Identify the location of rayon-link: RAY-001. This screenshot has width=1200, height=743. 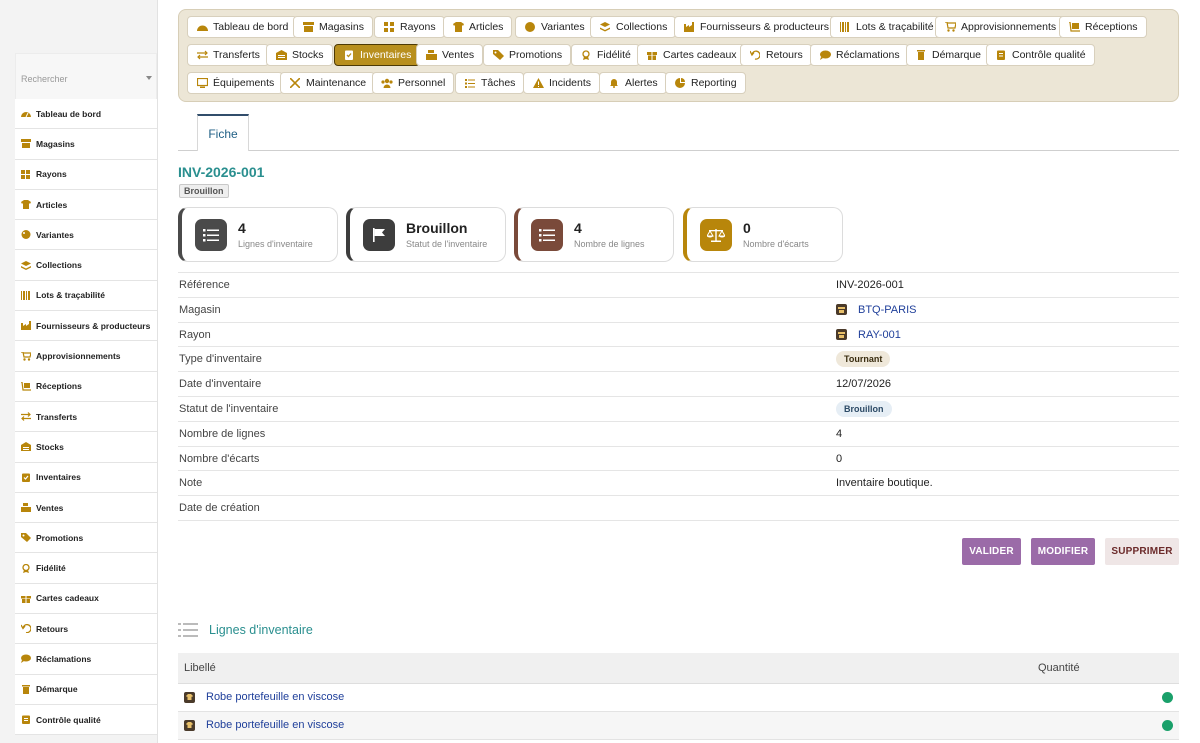
(879, 335).